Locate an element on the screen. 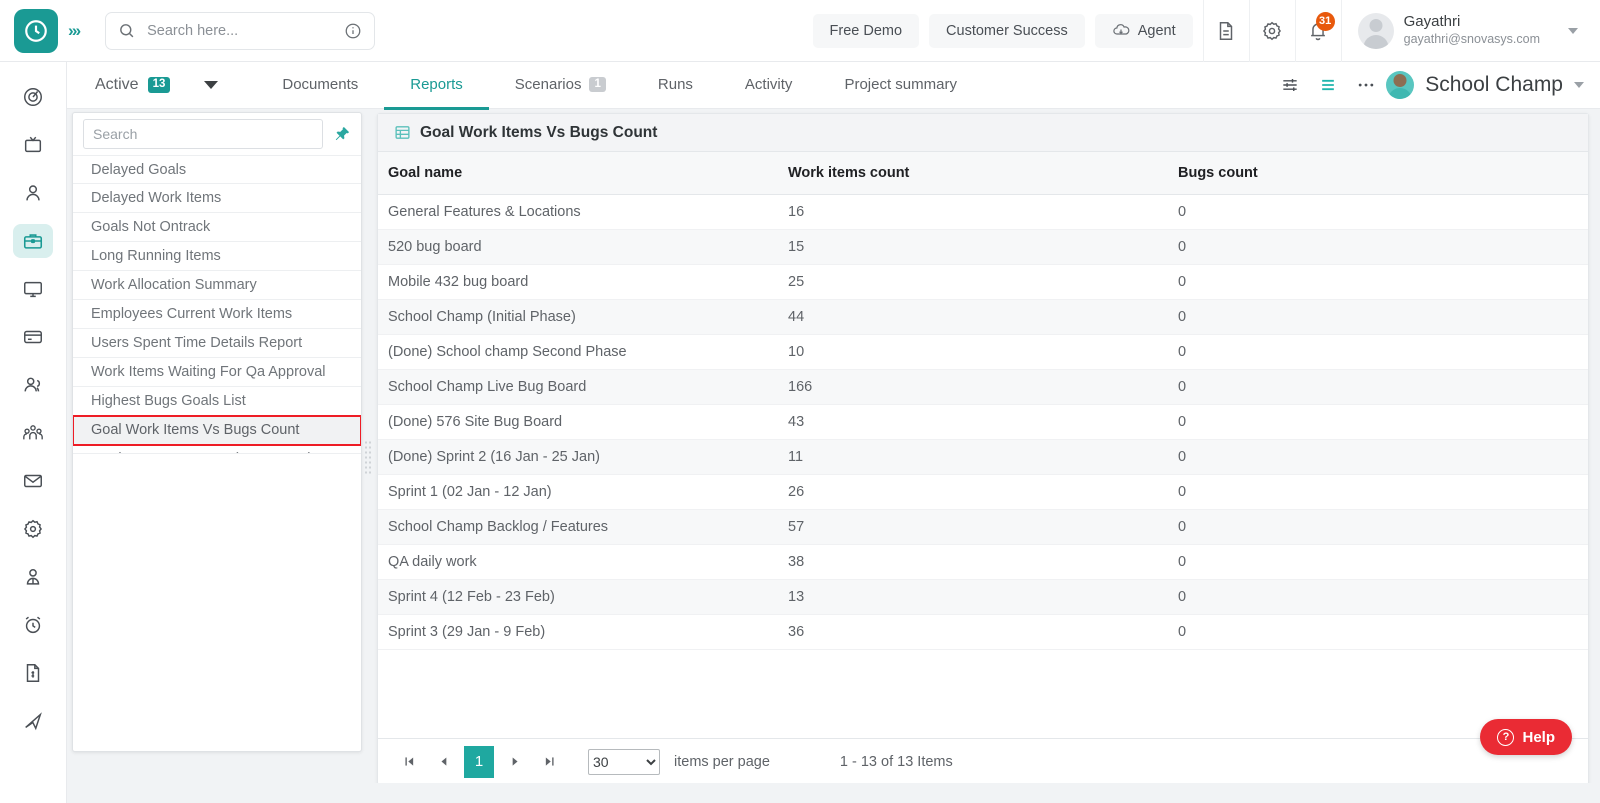  active-filter-dropdown-icon is located at coordinates (211, 85).